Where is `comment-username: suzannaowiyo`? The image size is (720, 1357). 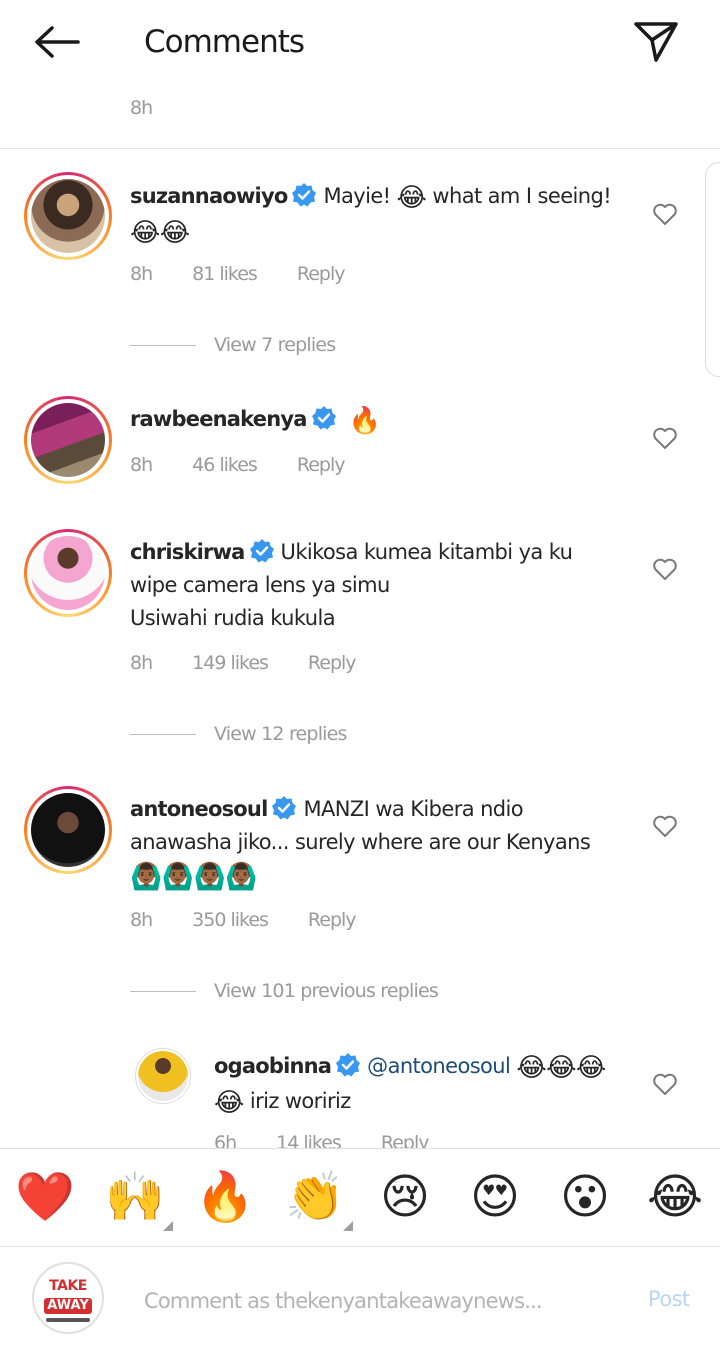
comment-username: suzannaowiyo is located at coordinates (209, 196).